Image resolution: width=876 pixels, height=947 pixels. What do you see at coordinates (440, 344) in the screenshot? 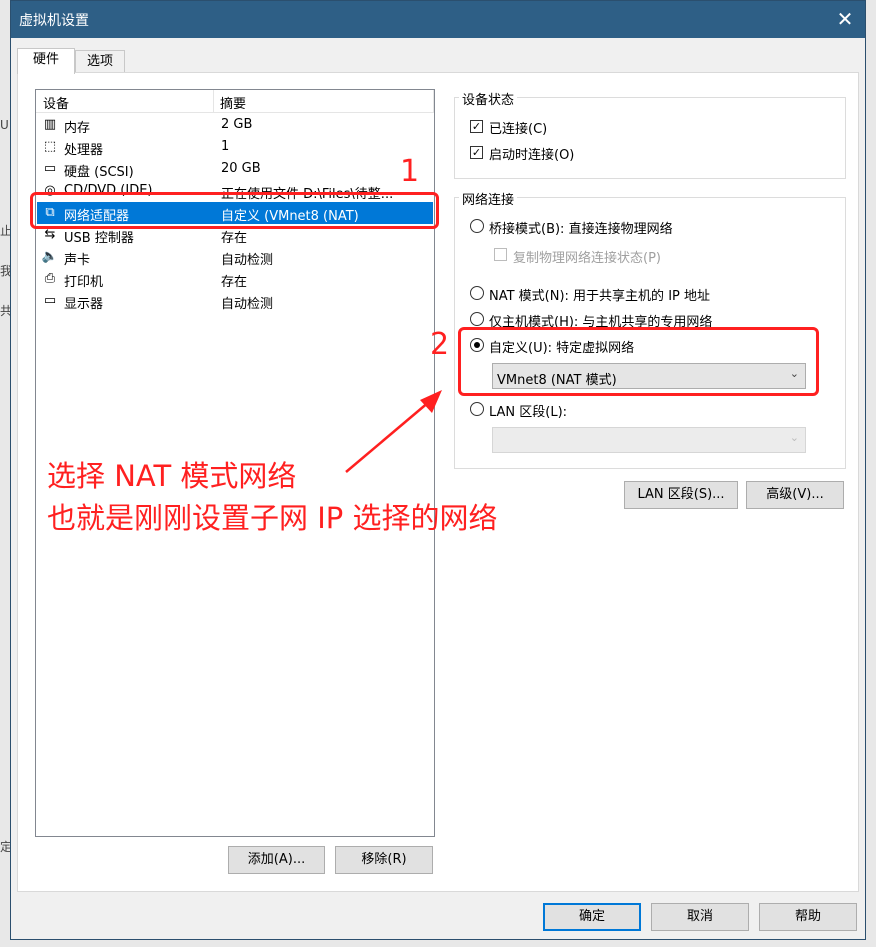
I see `annotation-number-2: 2` at bounding box center [440, 344].